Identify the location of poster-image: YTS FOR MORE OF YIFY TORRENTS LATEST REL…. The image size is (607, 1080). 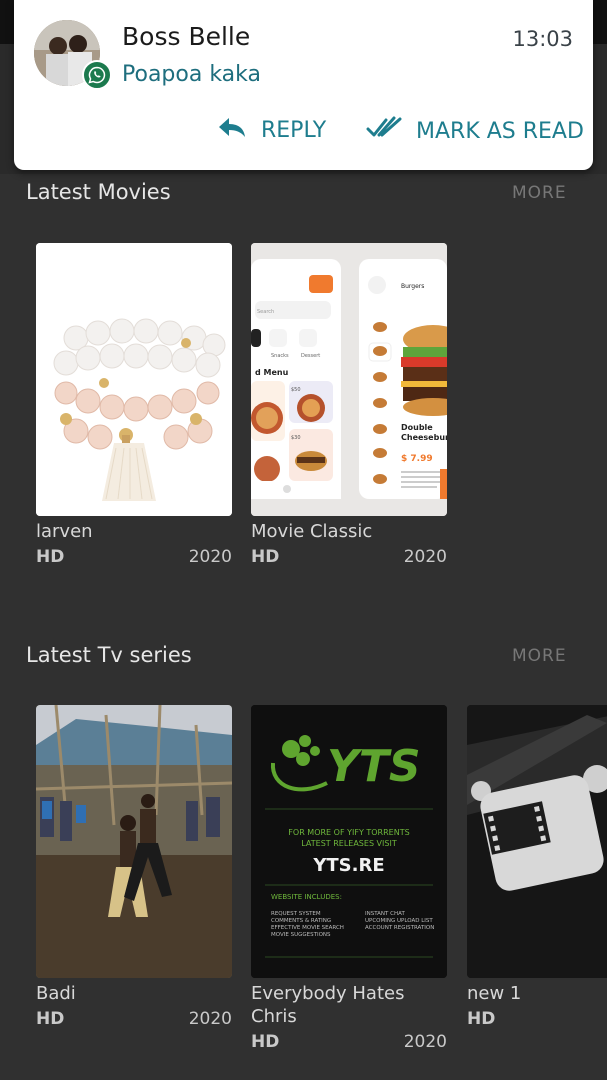
(349, 841).